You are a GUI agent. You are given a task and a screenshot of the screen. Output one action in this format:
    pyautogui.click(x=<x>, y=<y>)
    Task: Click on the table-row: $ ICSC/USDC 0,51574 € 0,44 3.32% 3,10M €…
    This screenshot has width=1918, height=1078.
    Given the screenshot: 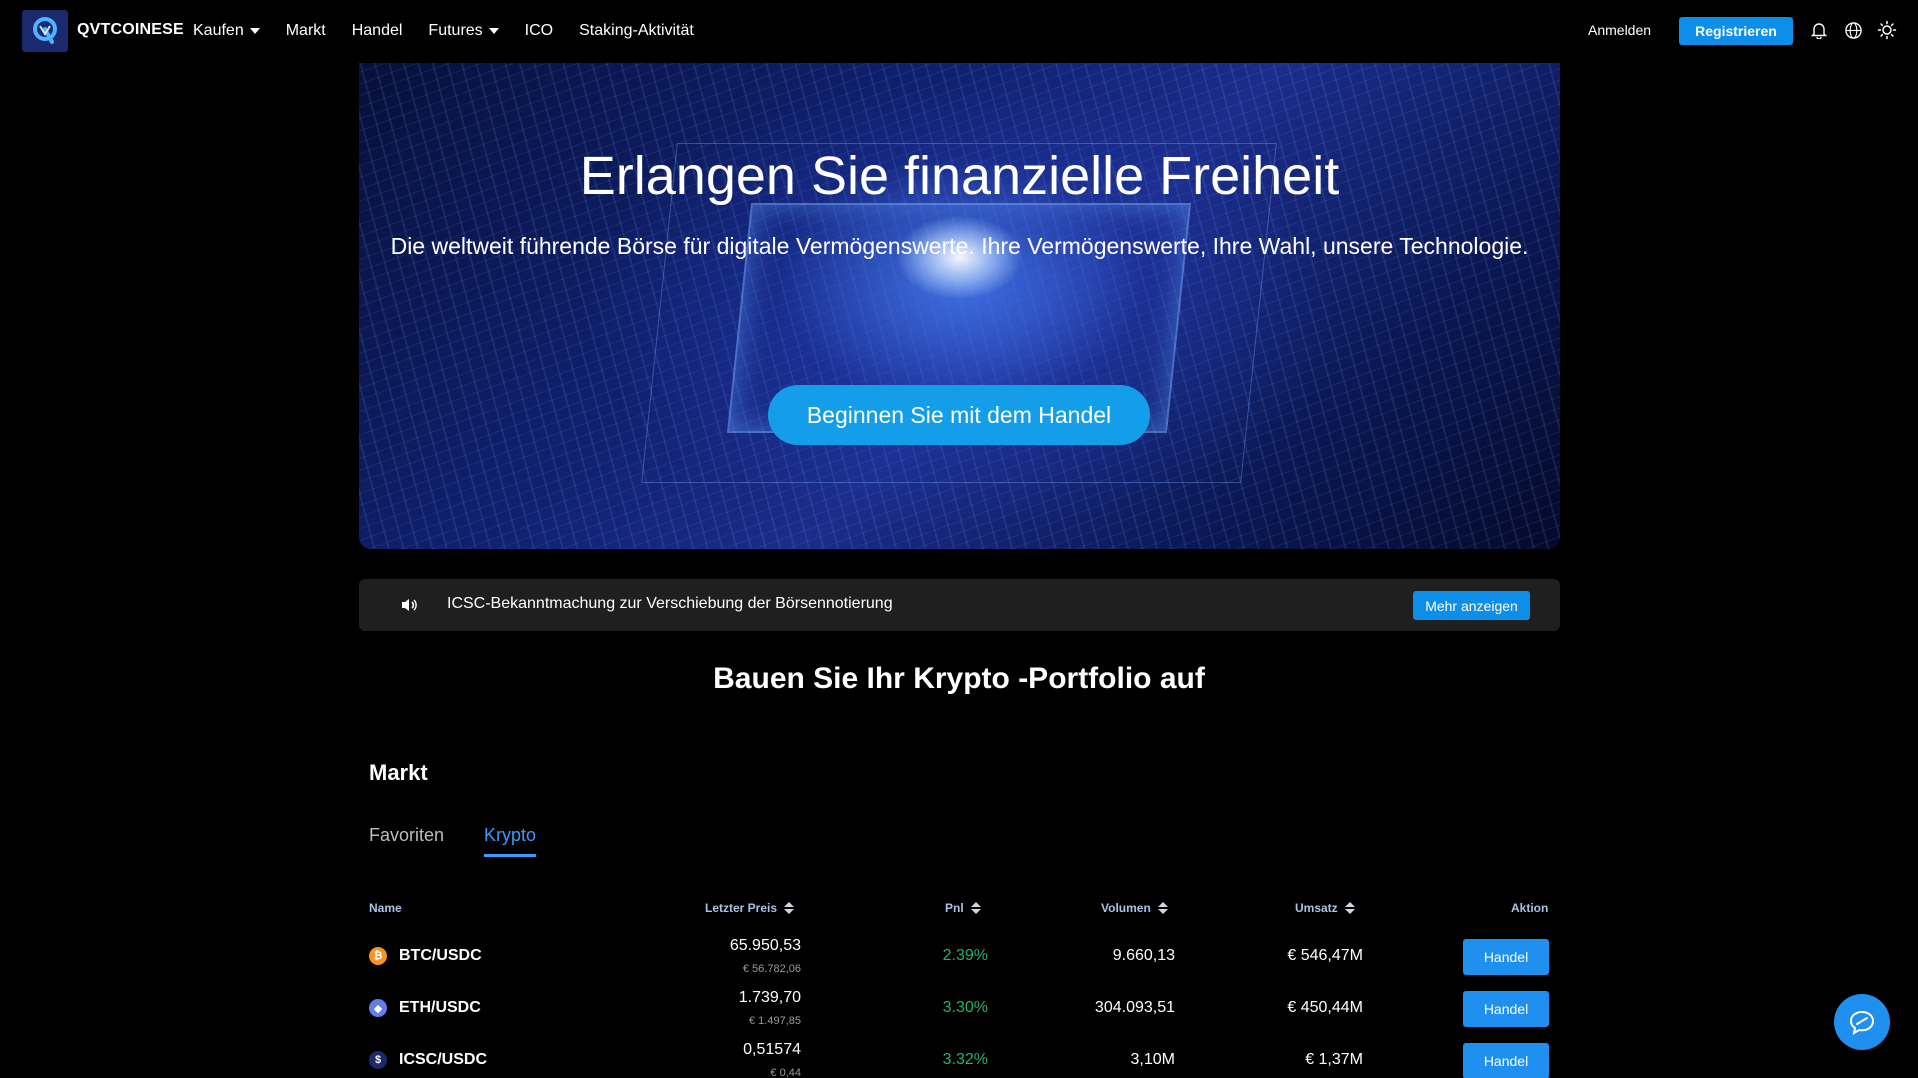 What is the action you would take?
    pyautogui.click(x=959, y=1056)
    